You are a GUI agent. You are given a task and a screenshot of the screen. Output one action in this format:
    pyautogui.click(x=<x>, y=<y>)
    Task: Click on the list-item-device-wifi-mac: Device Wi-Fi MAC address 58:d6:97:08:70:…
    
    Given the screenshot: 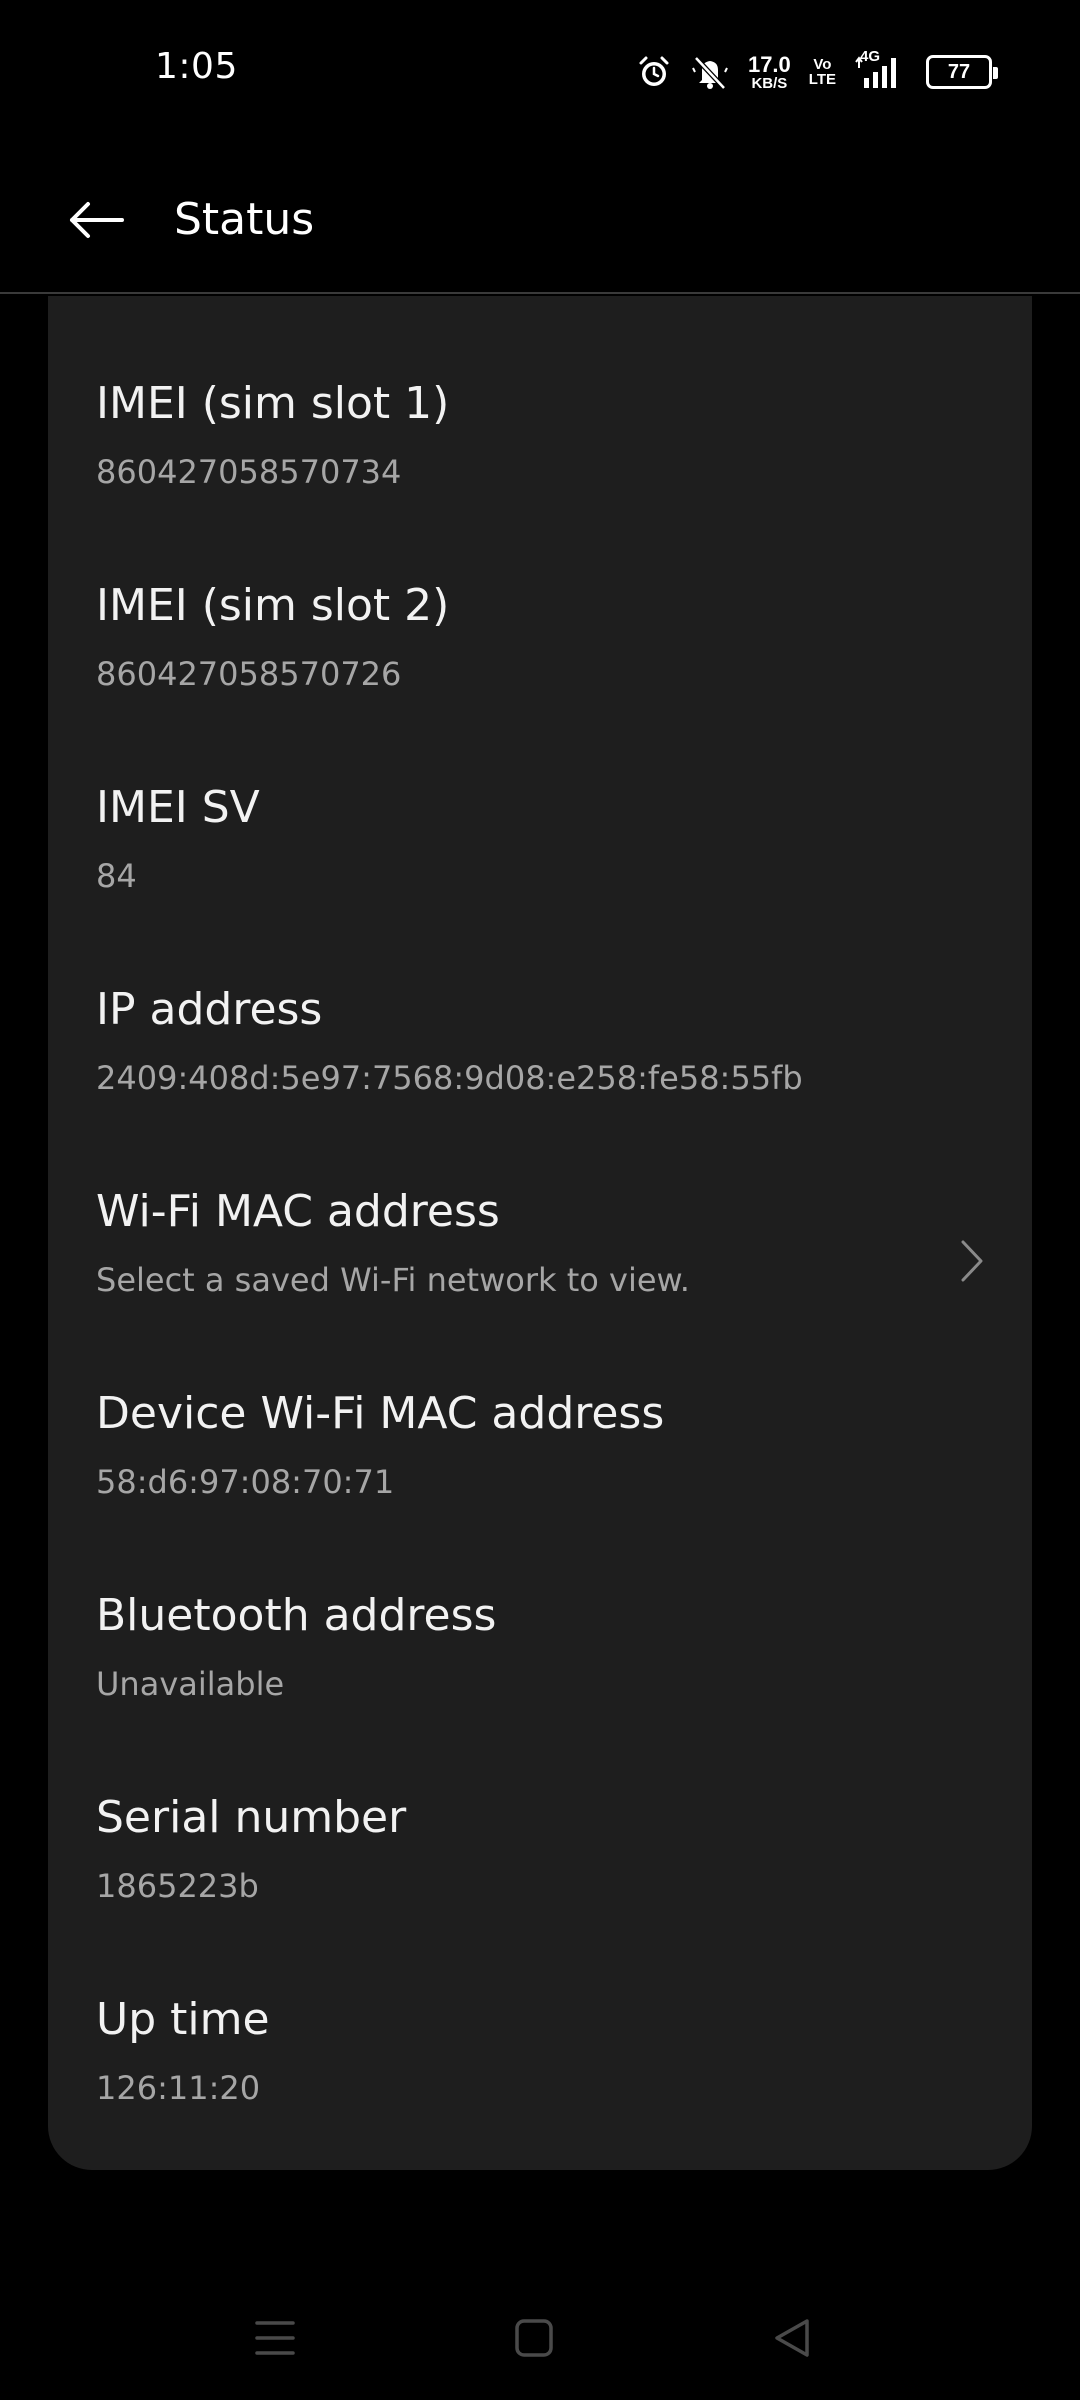 What is the action you would take?
    pyautogui.click(x=540, y=1407)
    